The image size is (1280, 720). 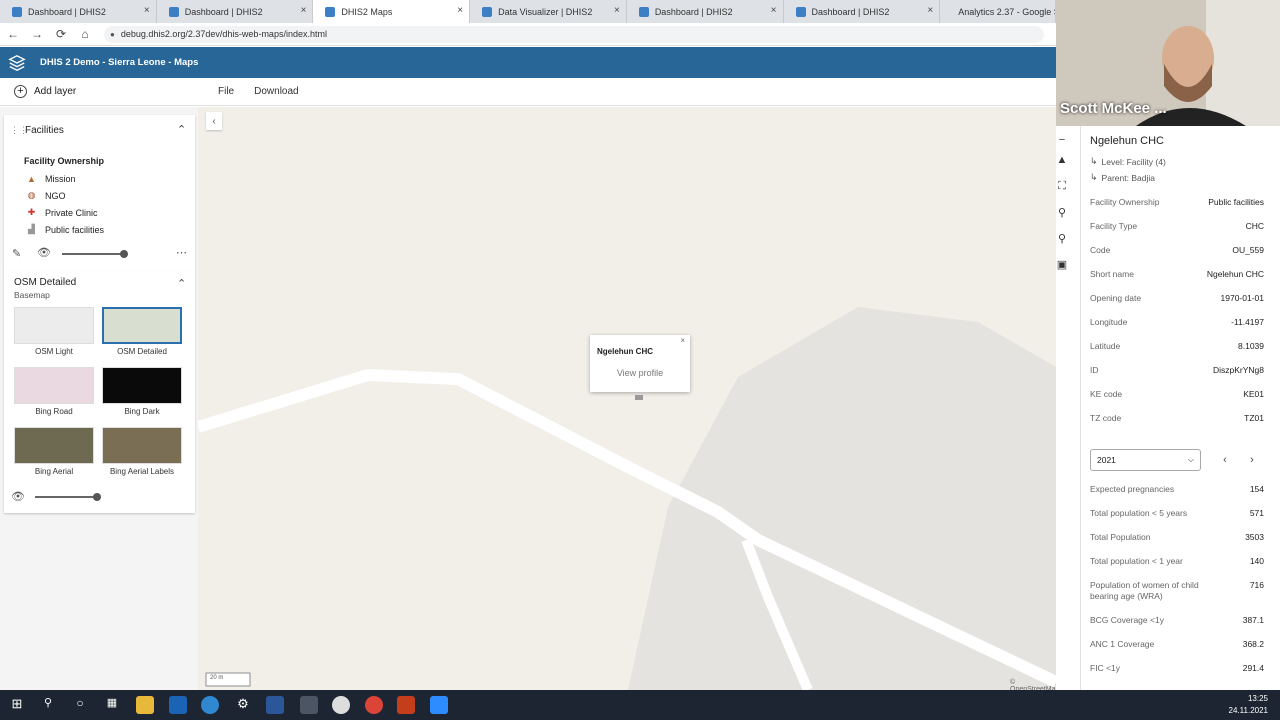 I want to click on facilities-layer-title: Facilities, so click(x=44, y=130).